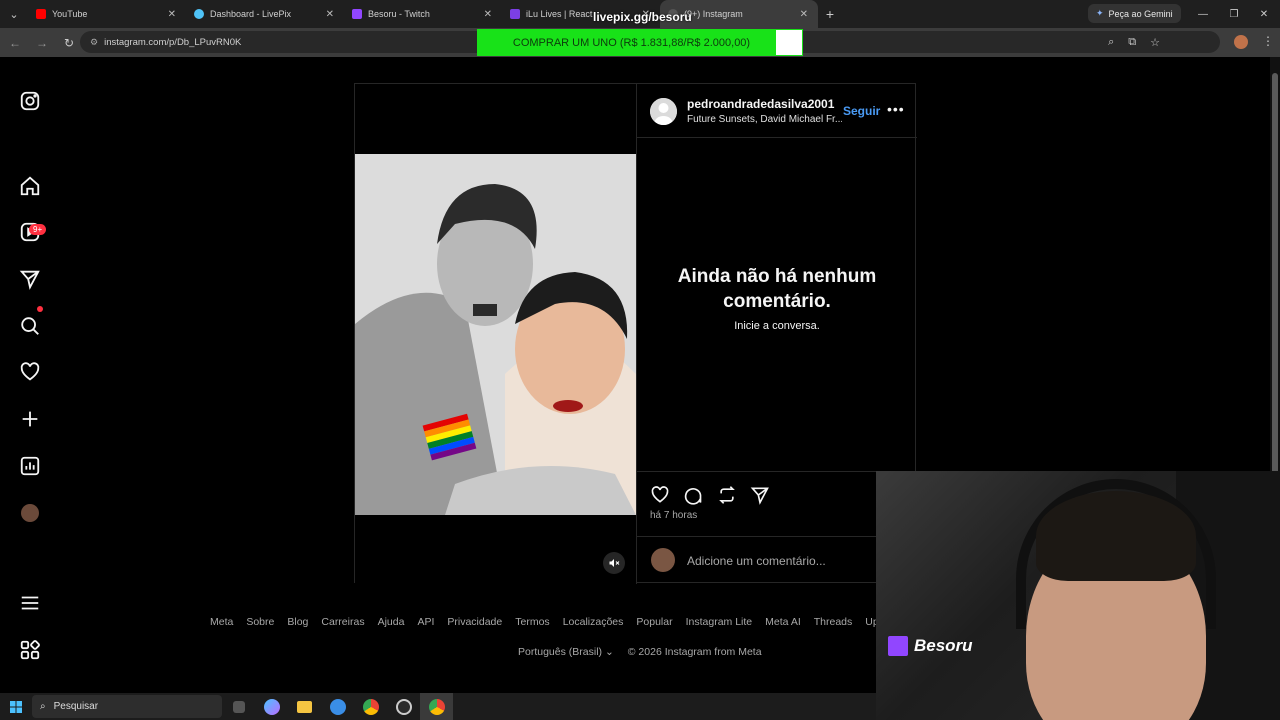 This screenshot has width=1280, height=720. I want to click on forward-arrow-icon: →, so click(42, 43).